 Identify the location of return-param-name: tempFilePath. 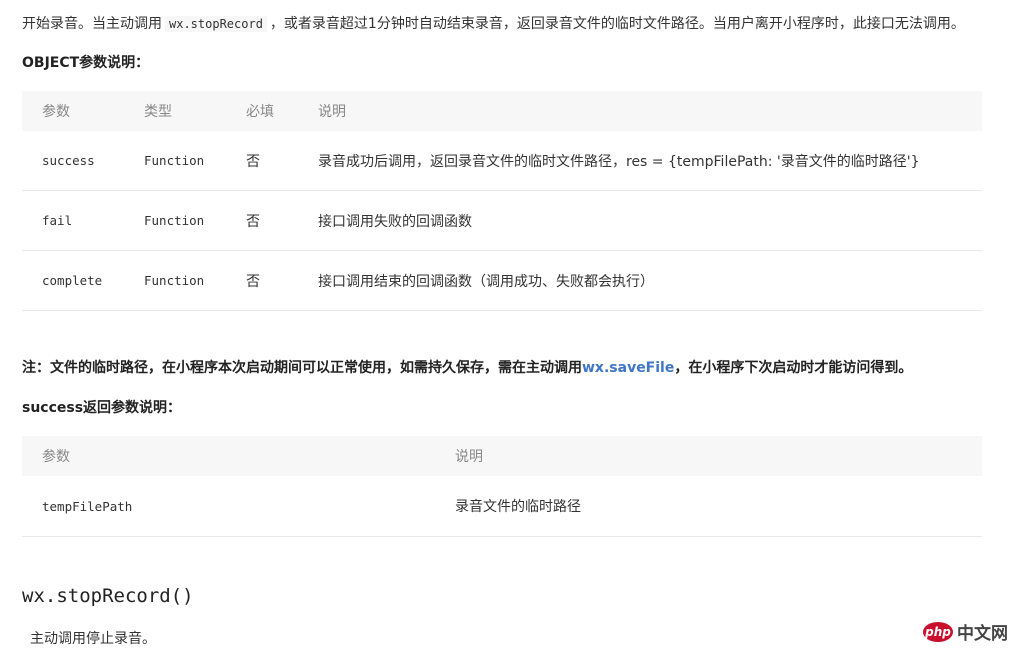
(228, 506).